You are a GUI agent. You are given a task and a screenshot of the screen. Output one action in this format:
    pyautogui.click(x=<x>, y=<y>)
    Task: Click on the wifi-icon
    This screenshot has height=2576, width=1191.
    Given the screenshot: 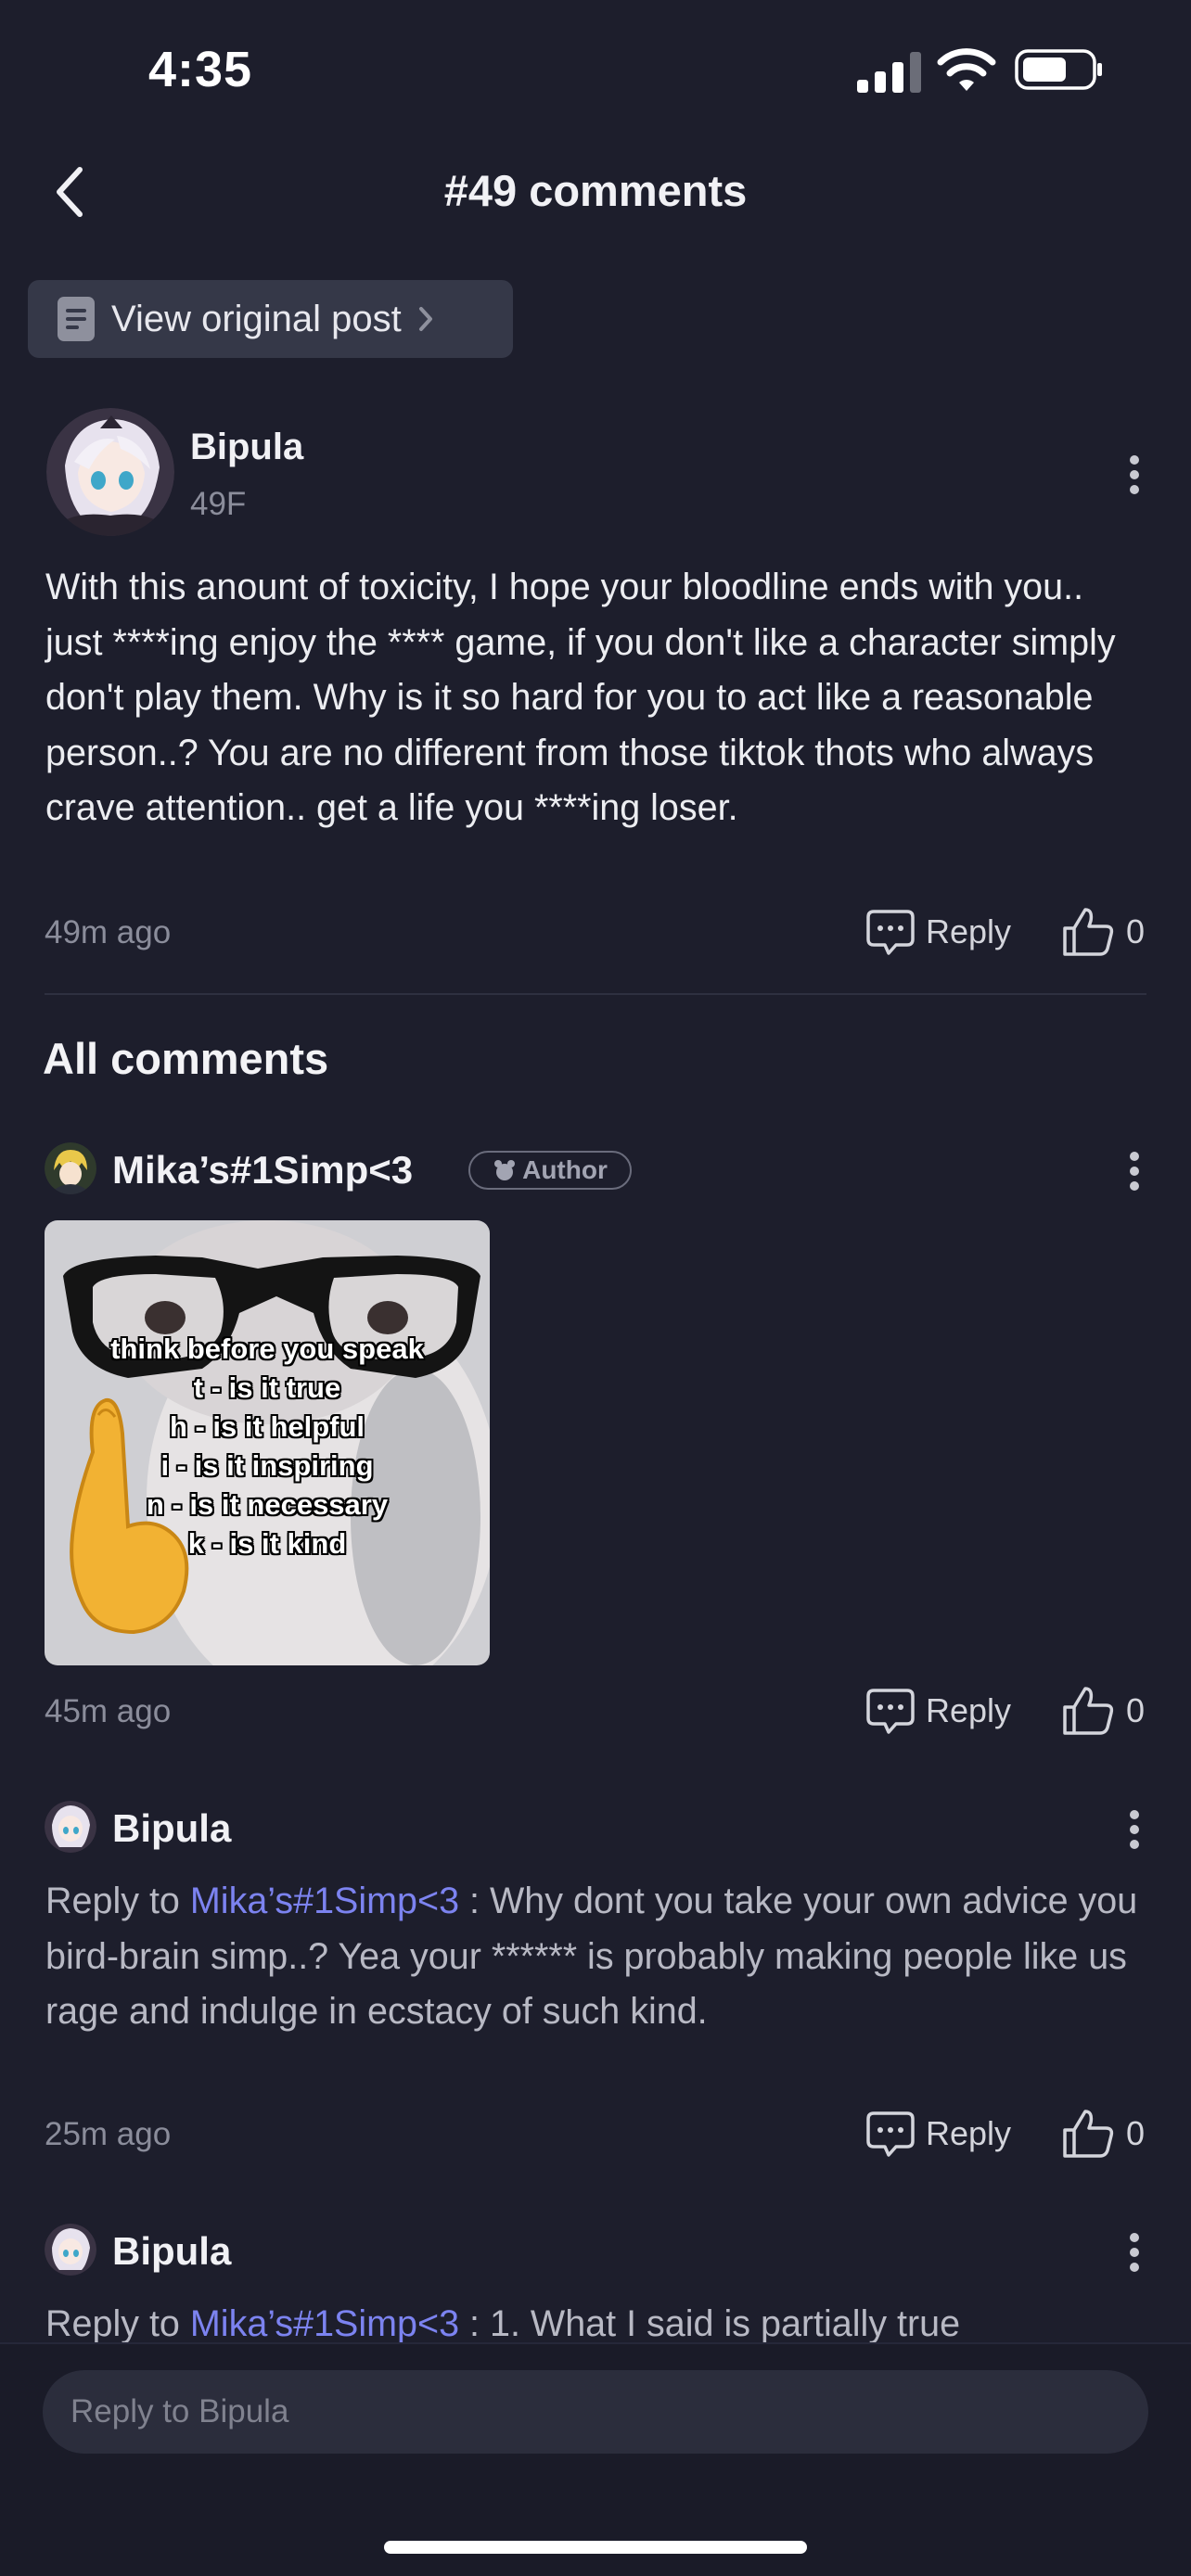 What is the action you would take?
    pyautogui.click(x=966, y=69)
    